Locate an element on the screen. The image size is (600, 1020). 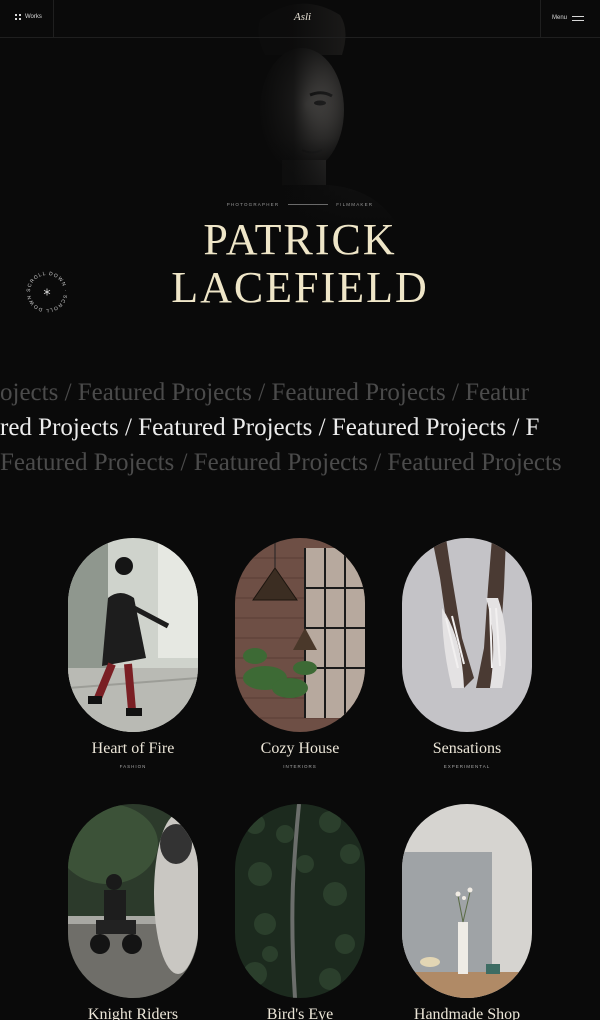
menu-button: Menu is located at coordinates (568, 18).